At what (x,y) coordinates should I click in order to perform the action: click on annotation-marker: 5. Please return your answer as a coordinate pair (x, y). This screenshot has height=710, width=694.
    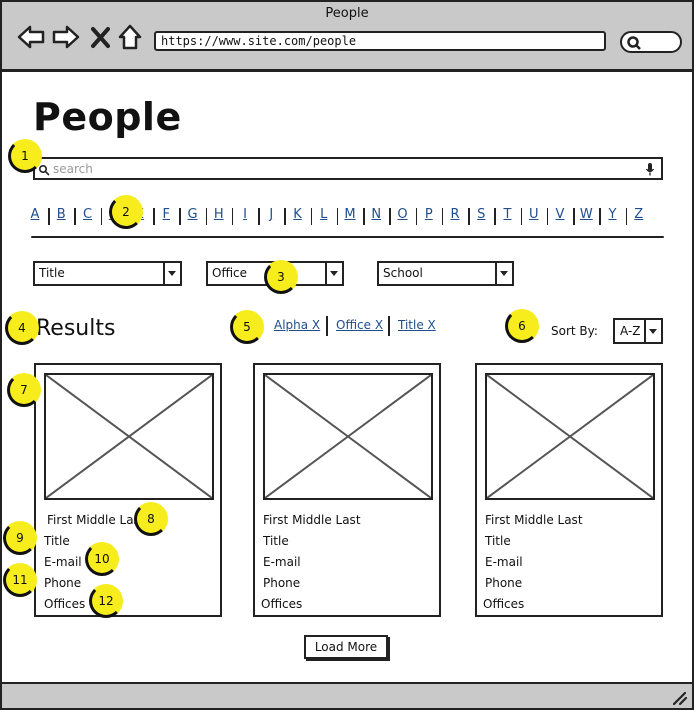
    Looking at the image, I should click on (247, 327).